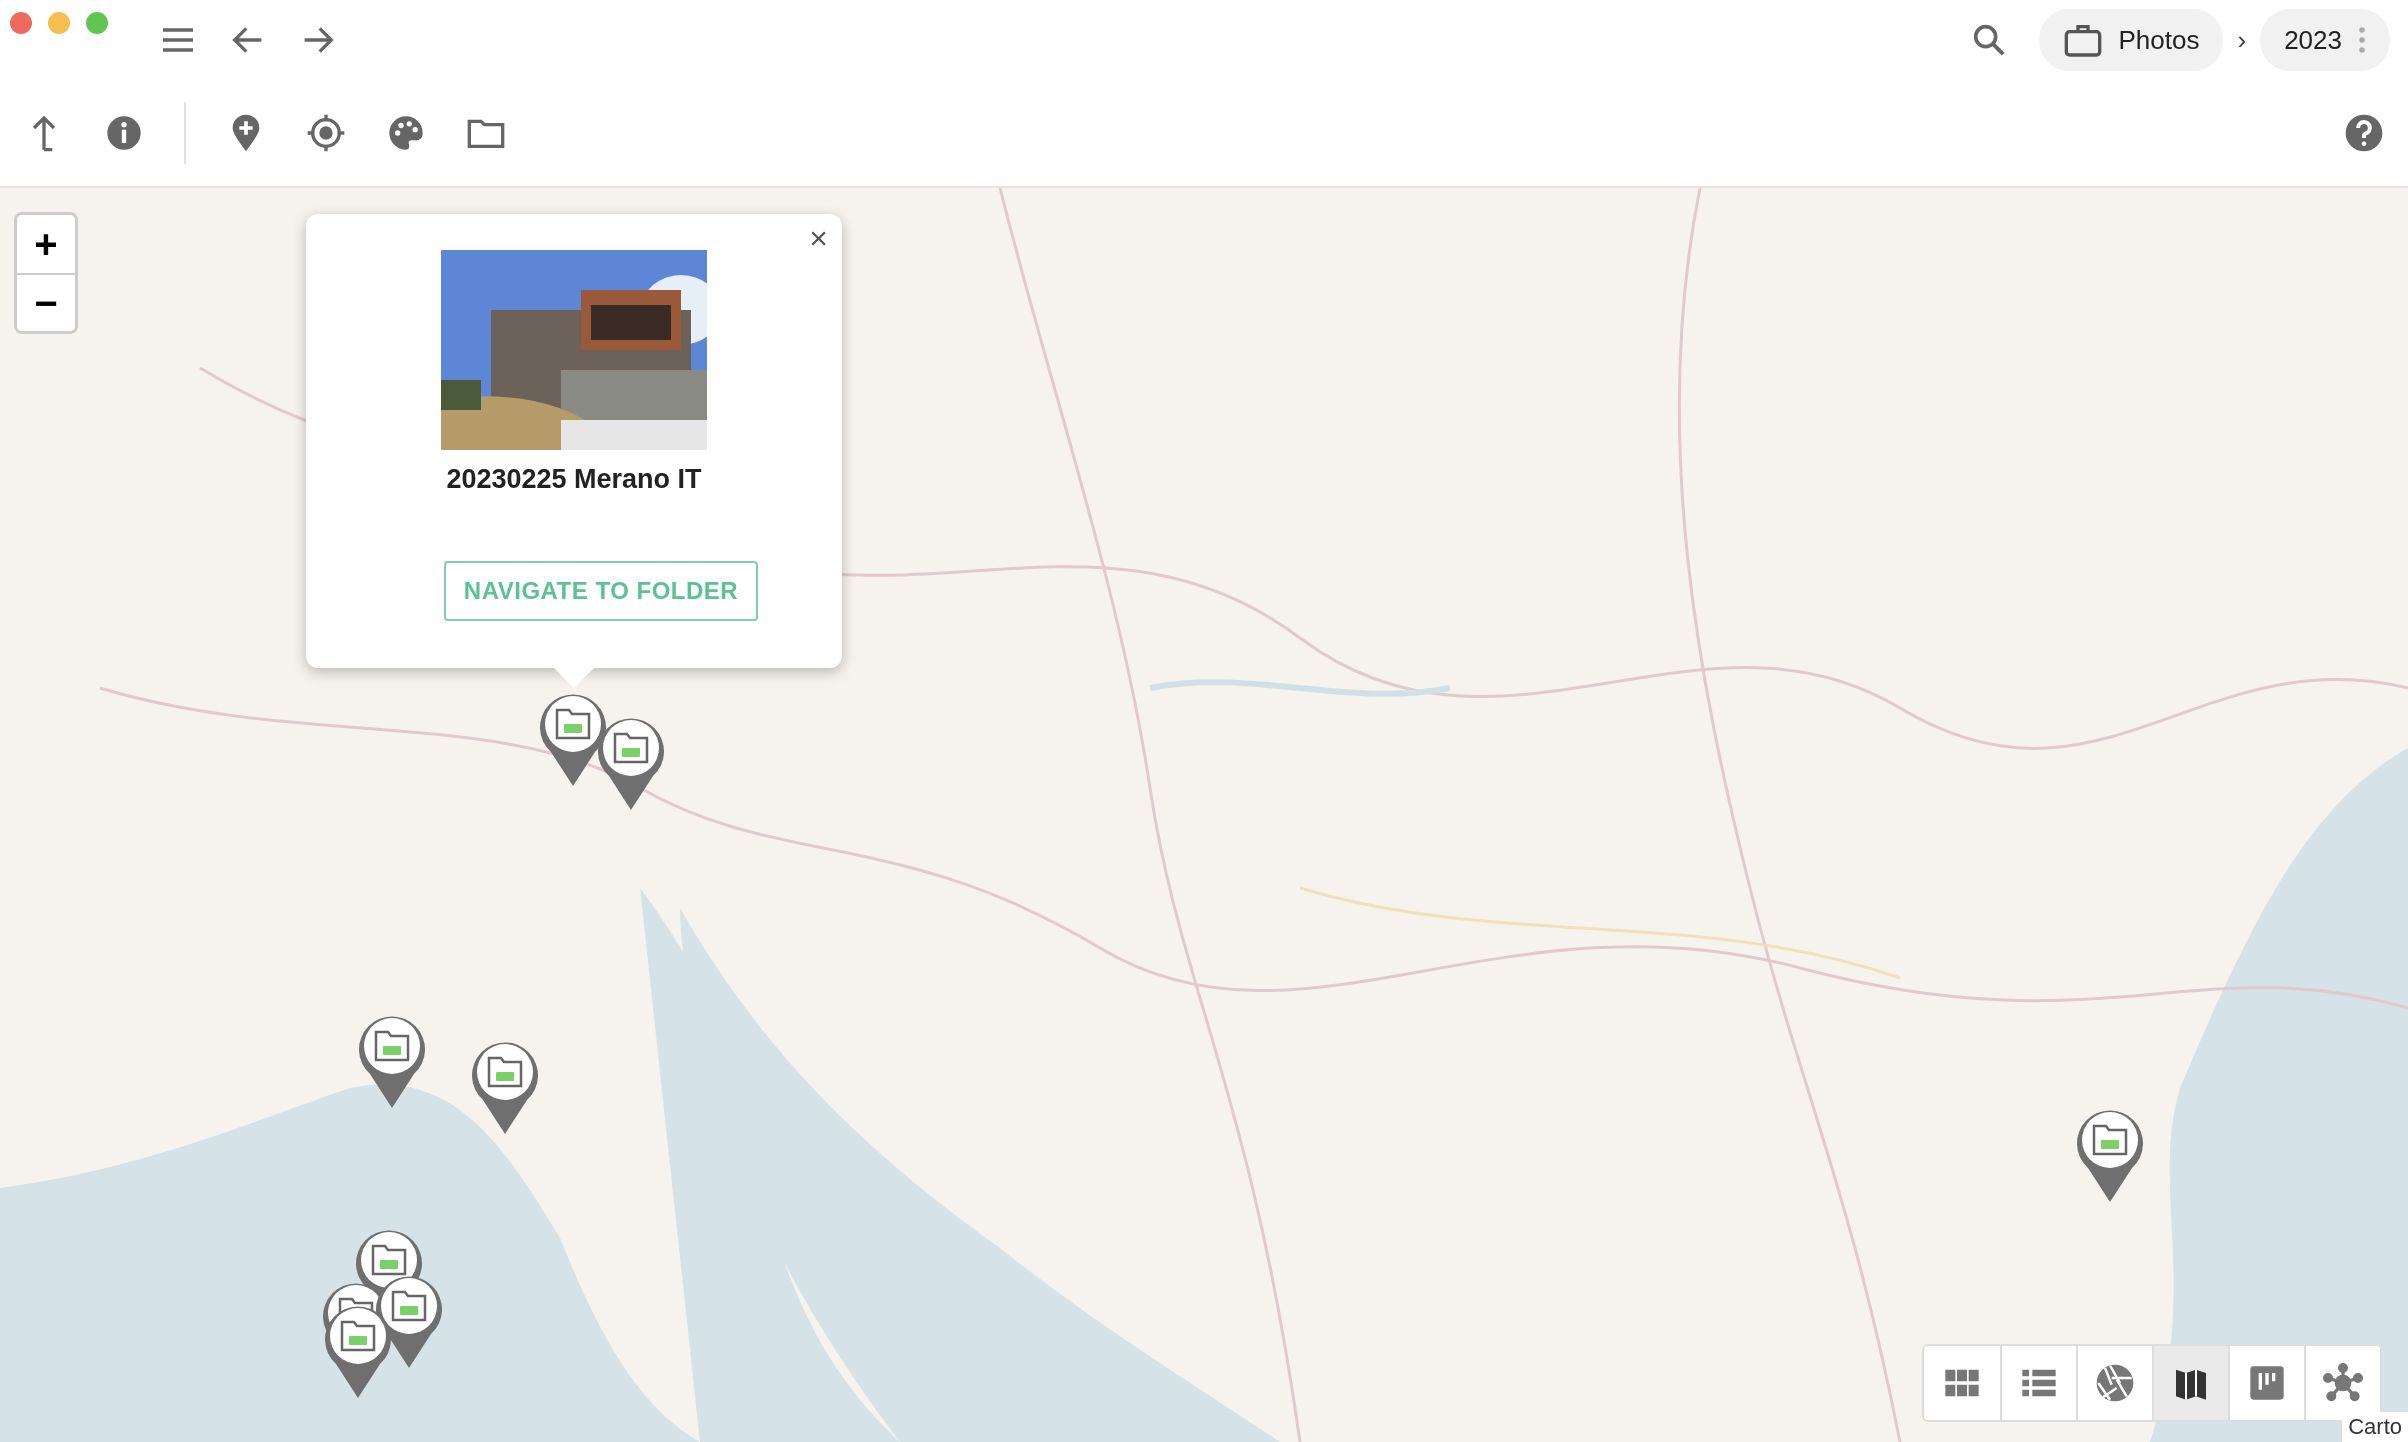  Describe the element at coordinates (406, 133) in the screenshot. I see `palette-icon` at that location.